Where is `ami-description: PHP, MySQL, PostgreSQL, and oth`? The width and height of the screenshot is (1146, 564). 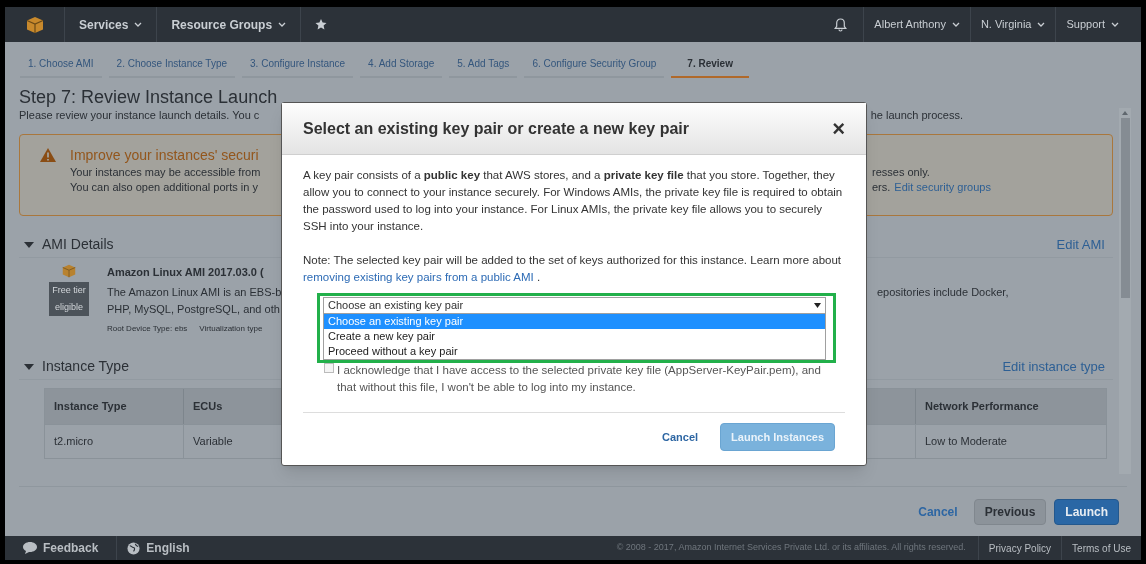 ami-description: PHP, MySQL, PostgreSQL, and oth is located at coordinates (193, 309).